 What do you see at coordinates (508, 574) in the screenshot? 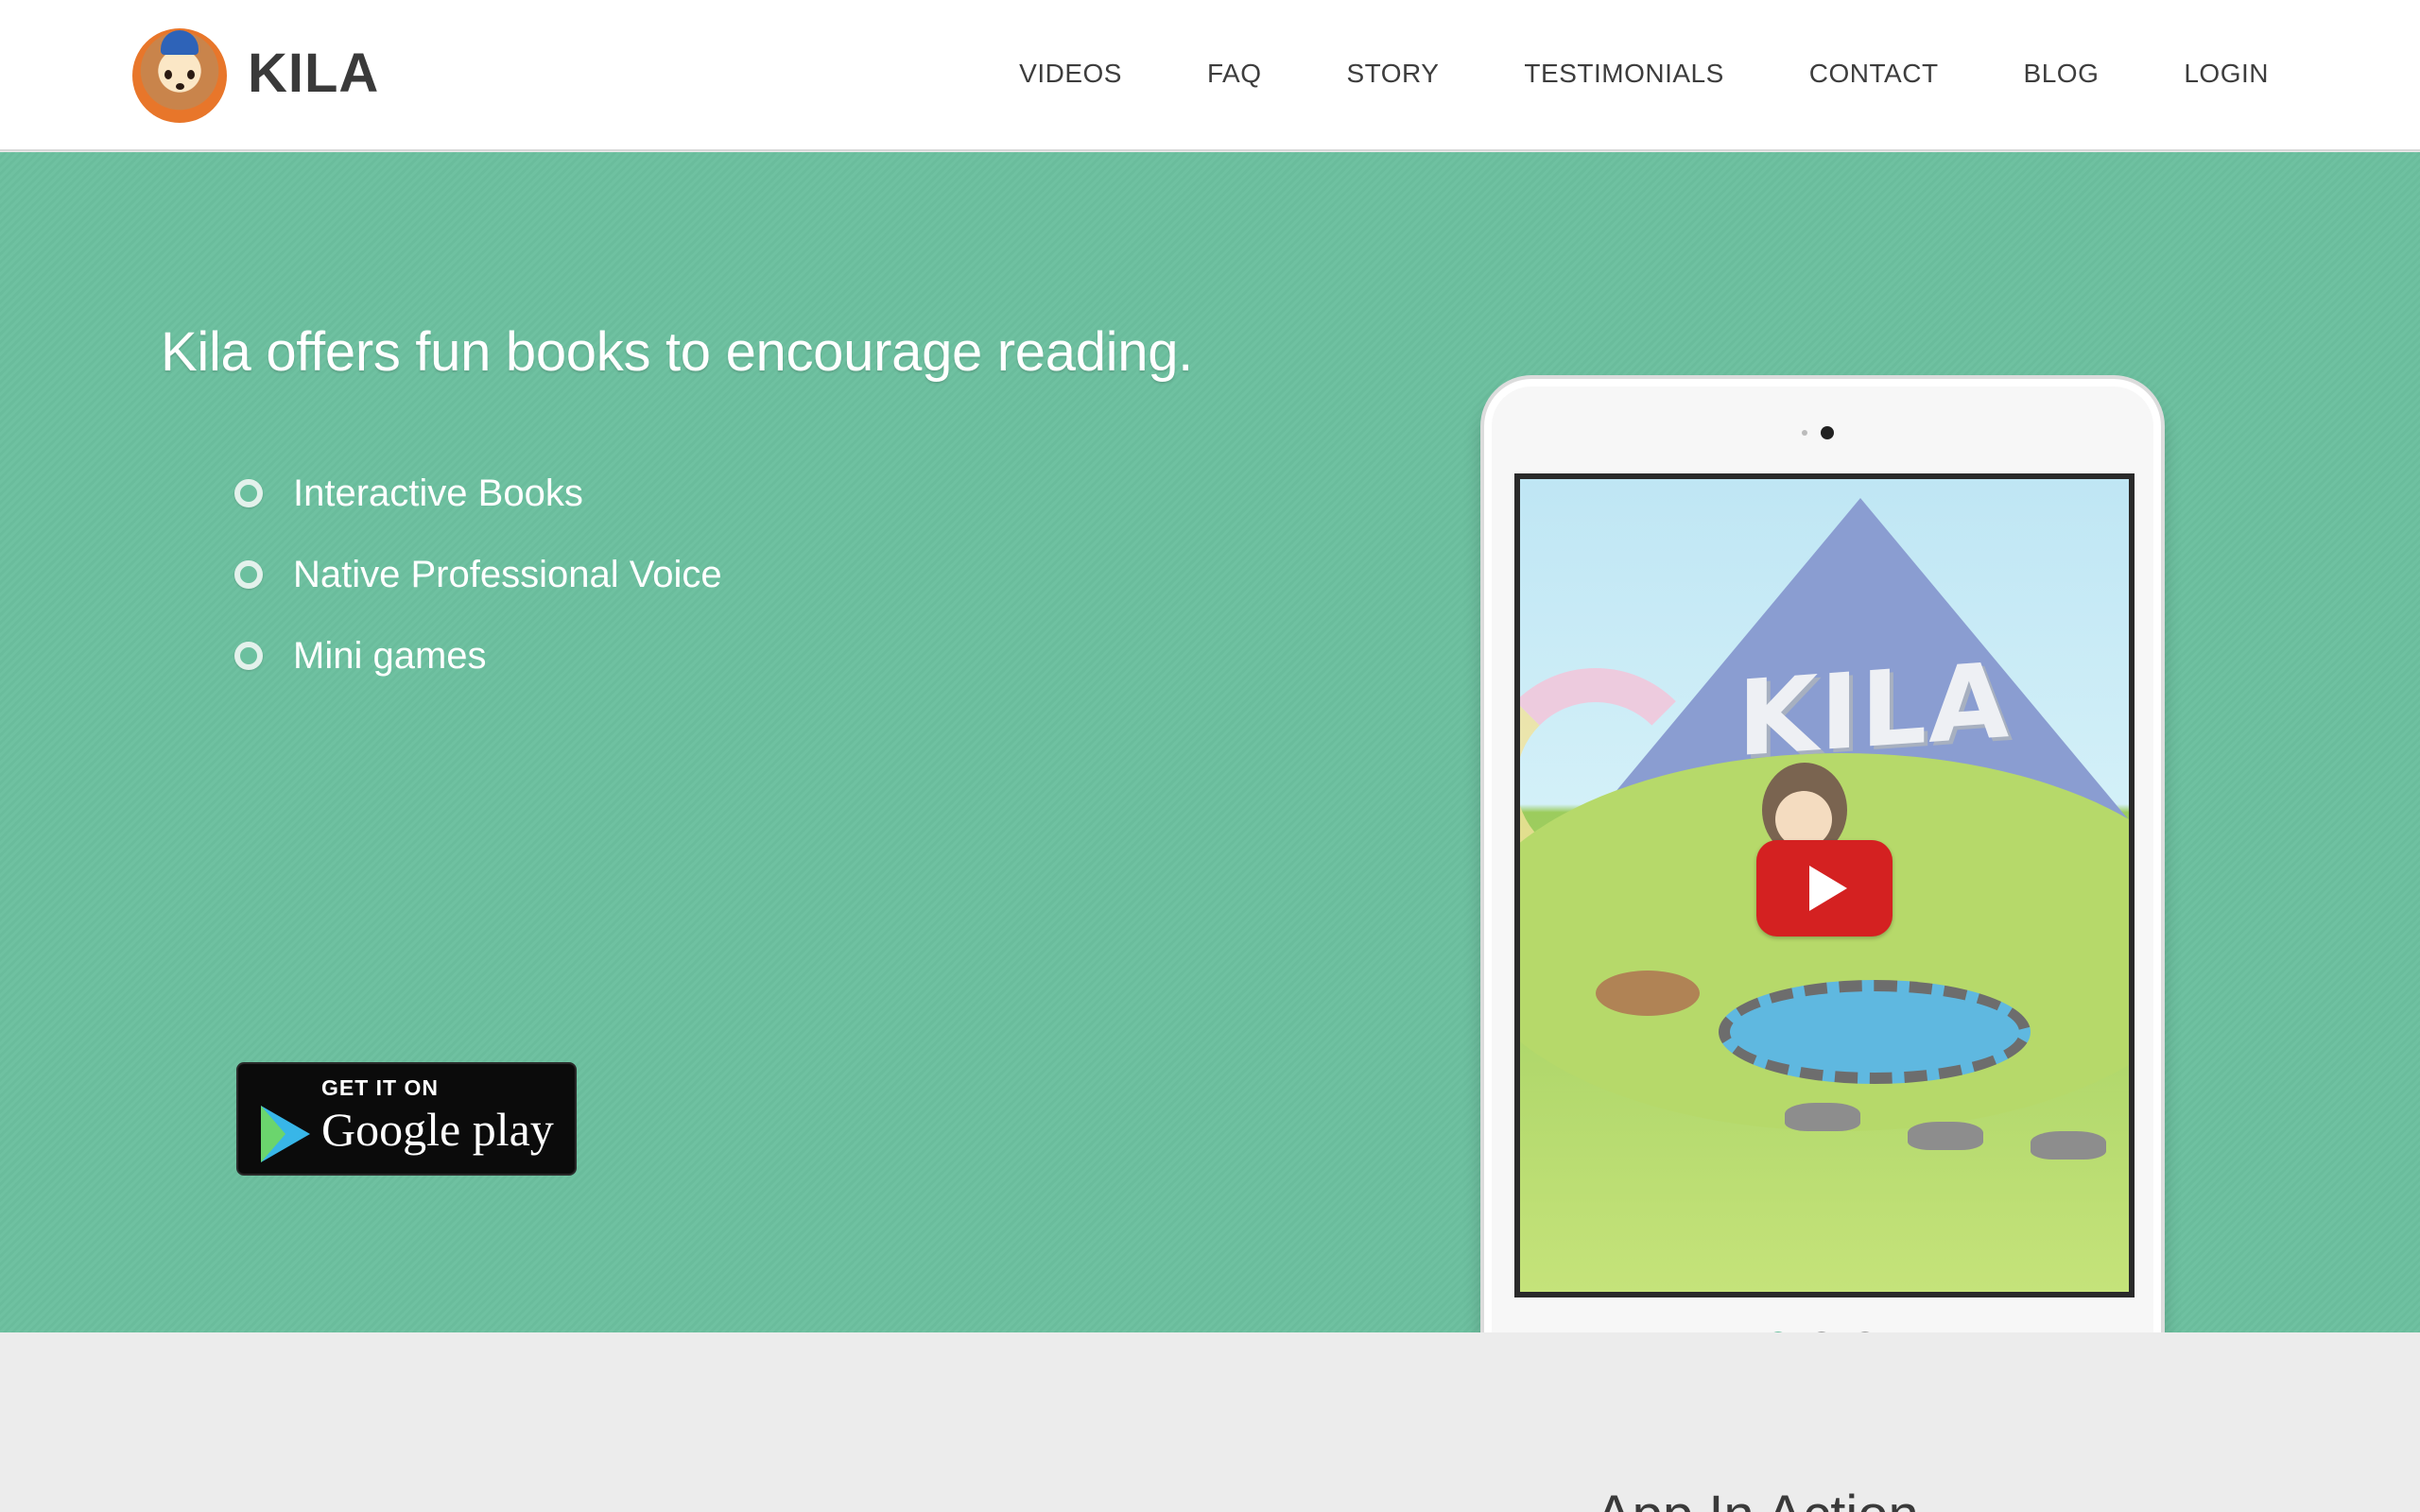
I see `feature-label: Native Professional Voice` at bounding box center [508, 574].